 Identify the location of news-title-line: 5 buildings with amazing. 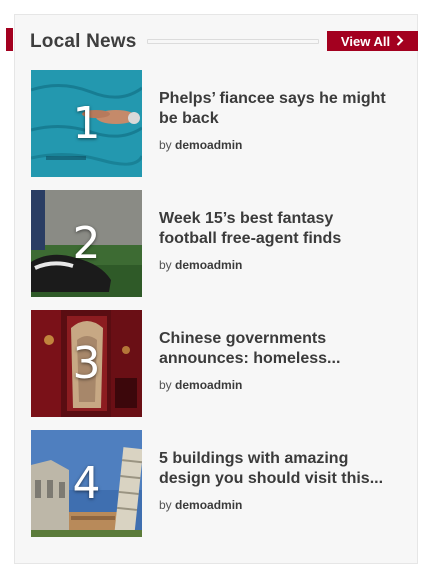
(254, 458).